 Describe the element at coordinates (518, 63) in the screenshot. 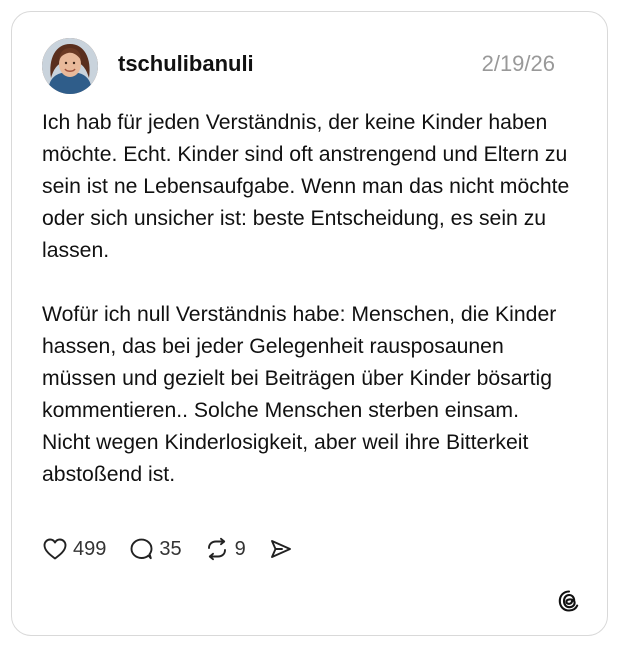

I see `post-date: 2/19/26` at that location.